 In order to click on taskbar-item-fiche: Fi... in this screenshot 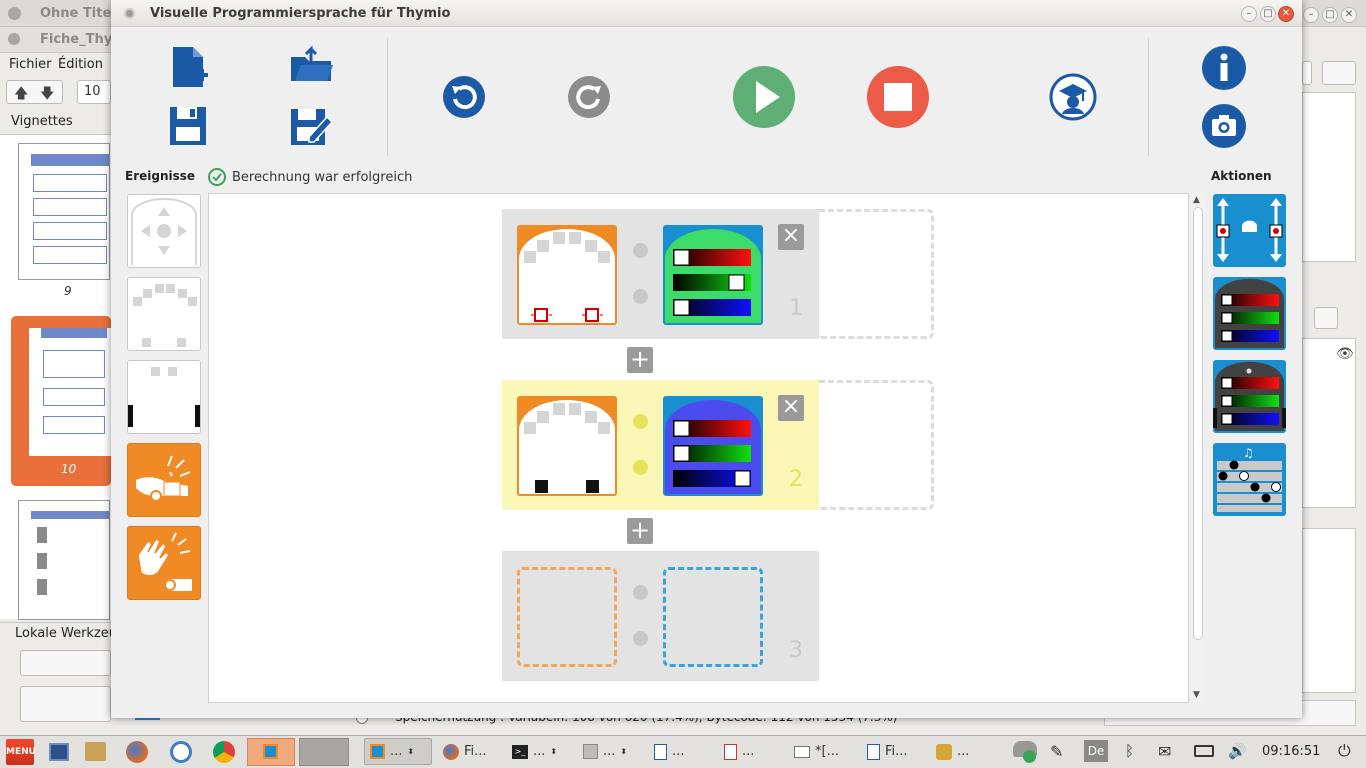, I will do `click(892, 751)`.